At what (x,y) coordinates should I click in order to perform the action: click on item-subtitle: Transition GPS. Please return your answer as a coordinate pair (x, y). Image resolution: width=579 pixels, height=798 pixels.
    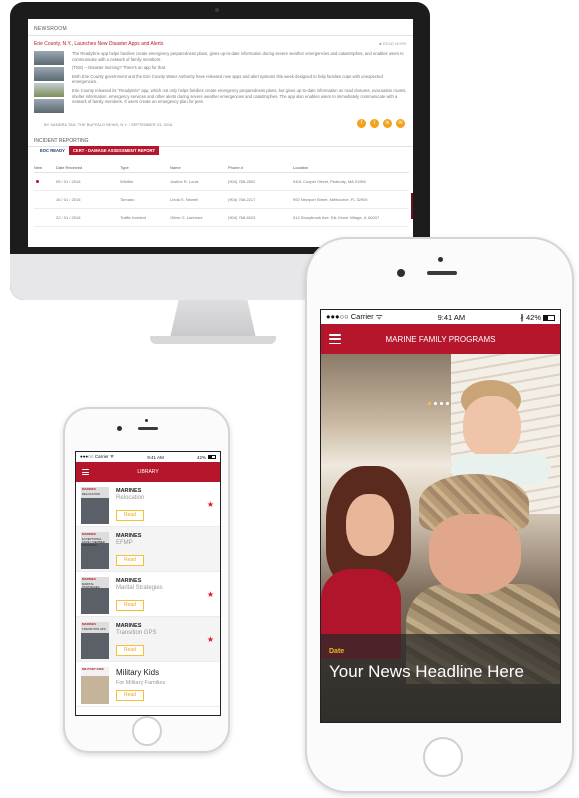
    Looking at the image, I should click on (136, 633).